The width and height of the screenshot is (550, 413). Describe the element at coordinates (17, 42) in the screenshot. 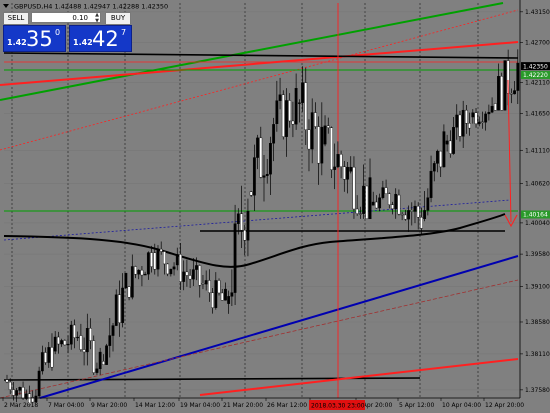

I see `sell-price-prefix: 1.42` at that location.